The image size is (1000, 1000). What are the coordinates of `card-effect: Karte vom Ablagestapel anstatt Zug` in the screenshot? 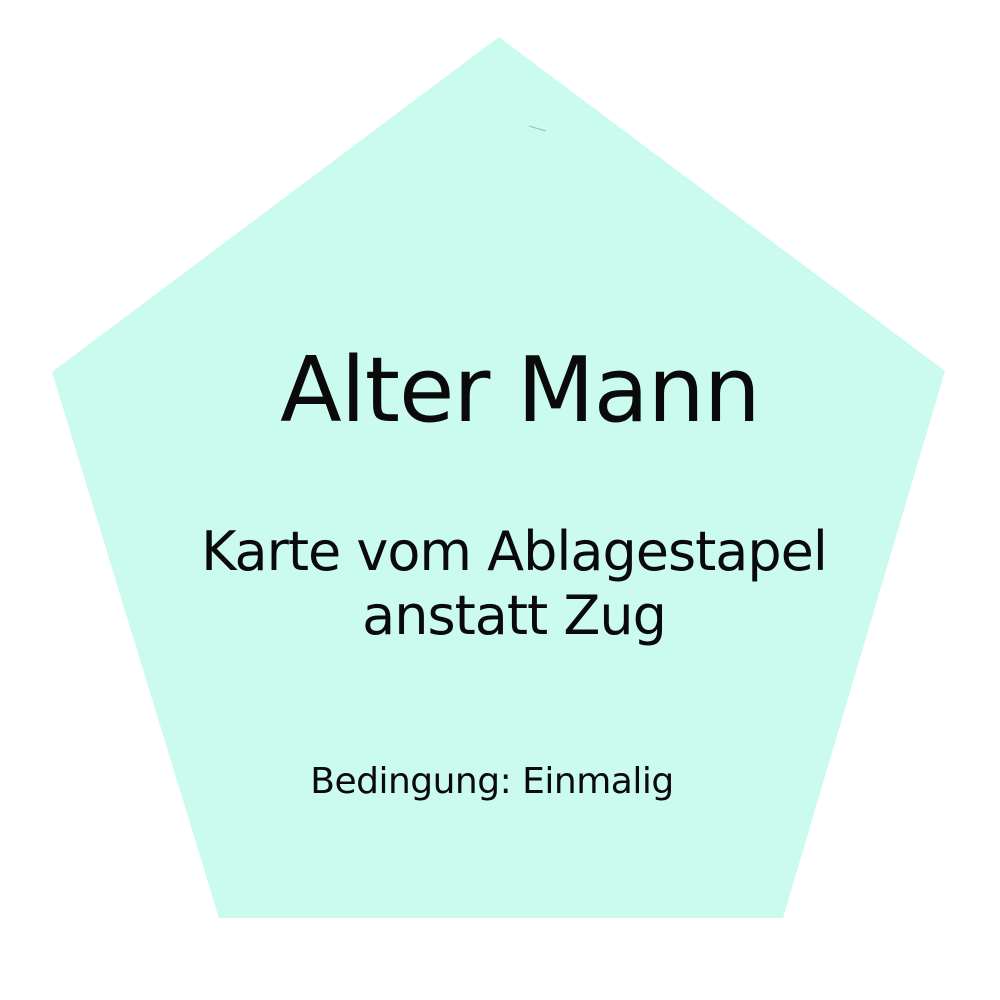 It's located at (507, 584).